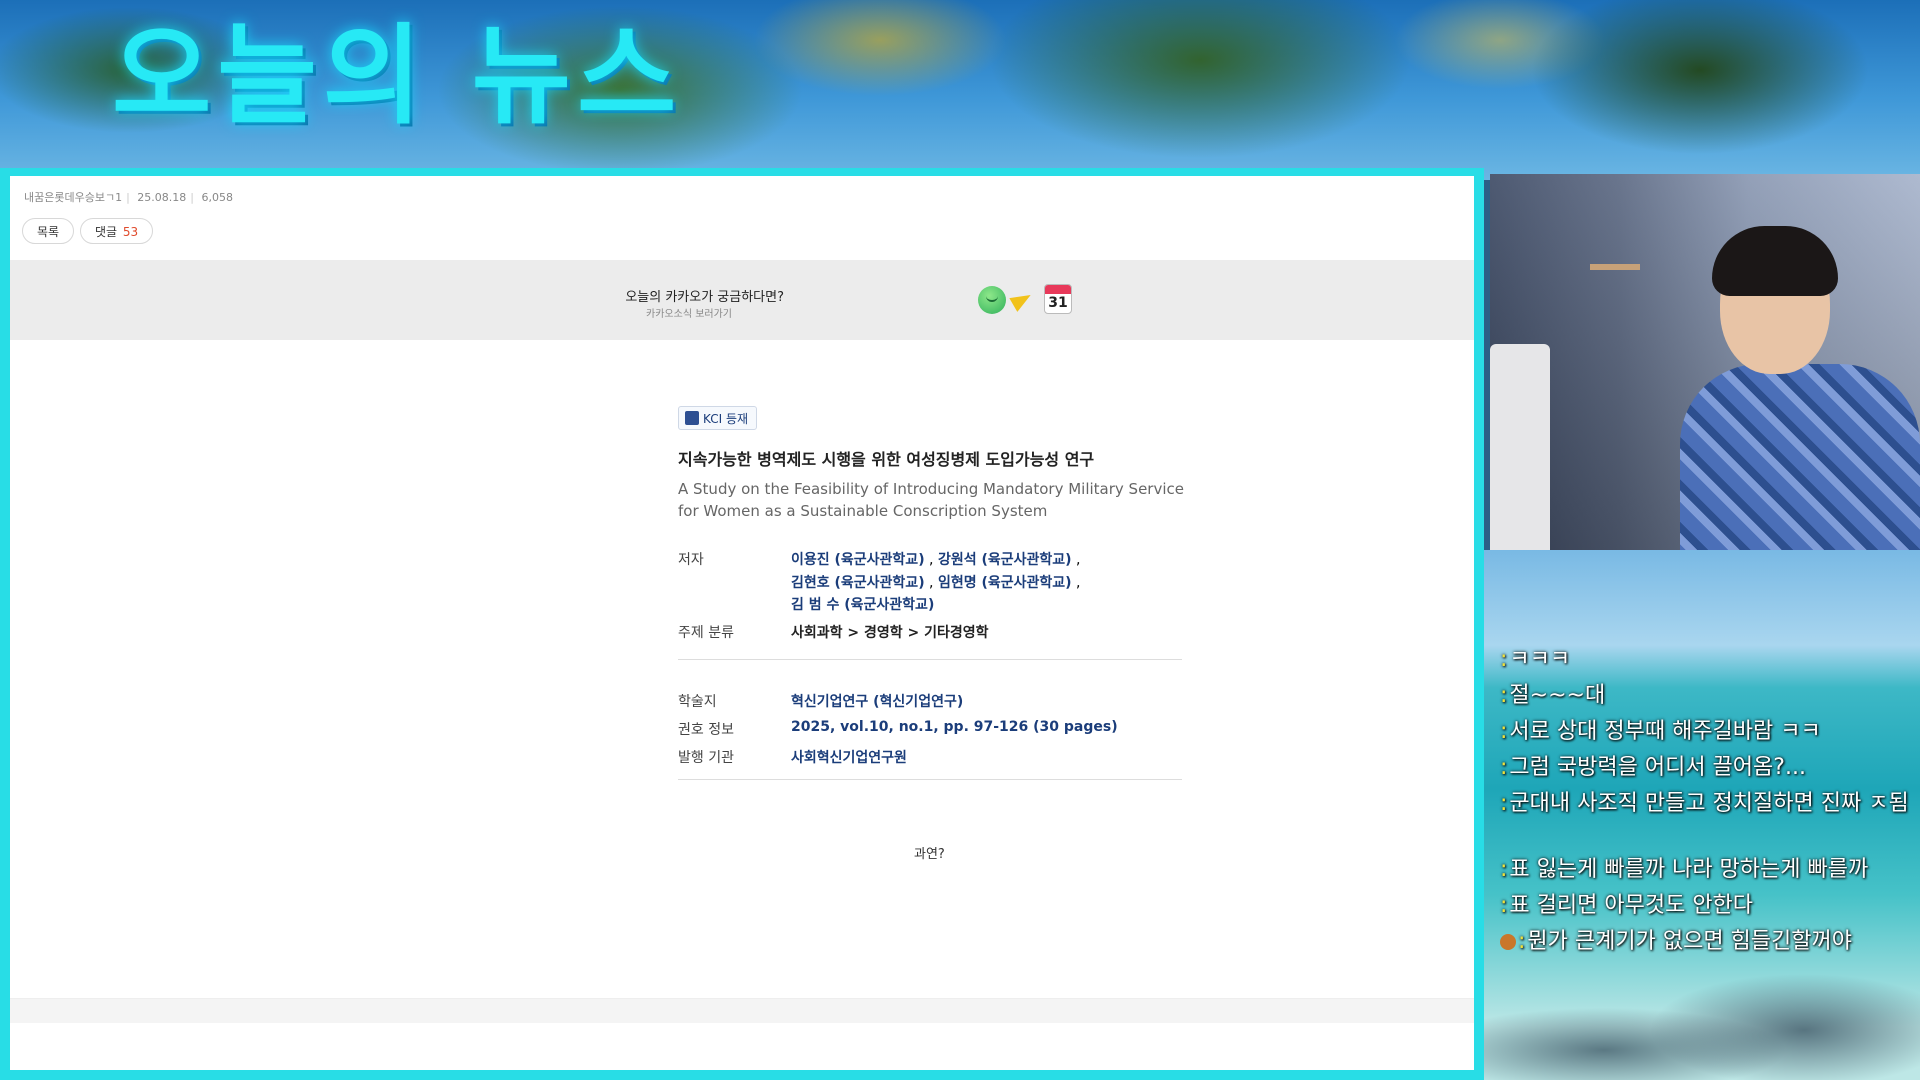  I want to click on authors-label: 저자, so click(691, 560).